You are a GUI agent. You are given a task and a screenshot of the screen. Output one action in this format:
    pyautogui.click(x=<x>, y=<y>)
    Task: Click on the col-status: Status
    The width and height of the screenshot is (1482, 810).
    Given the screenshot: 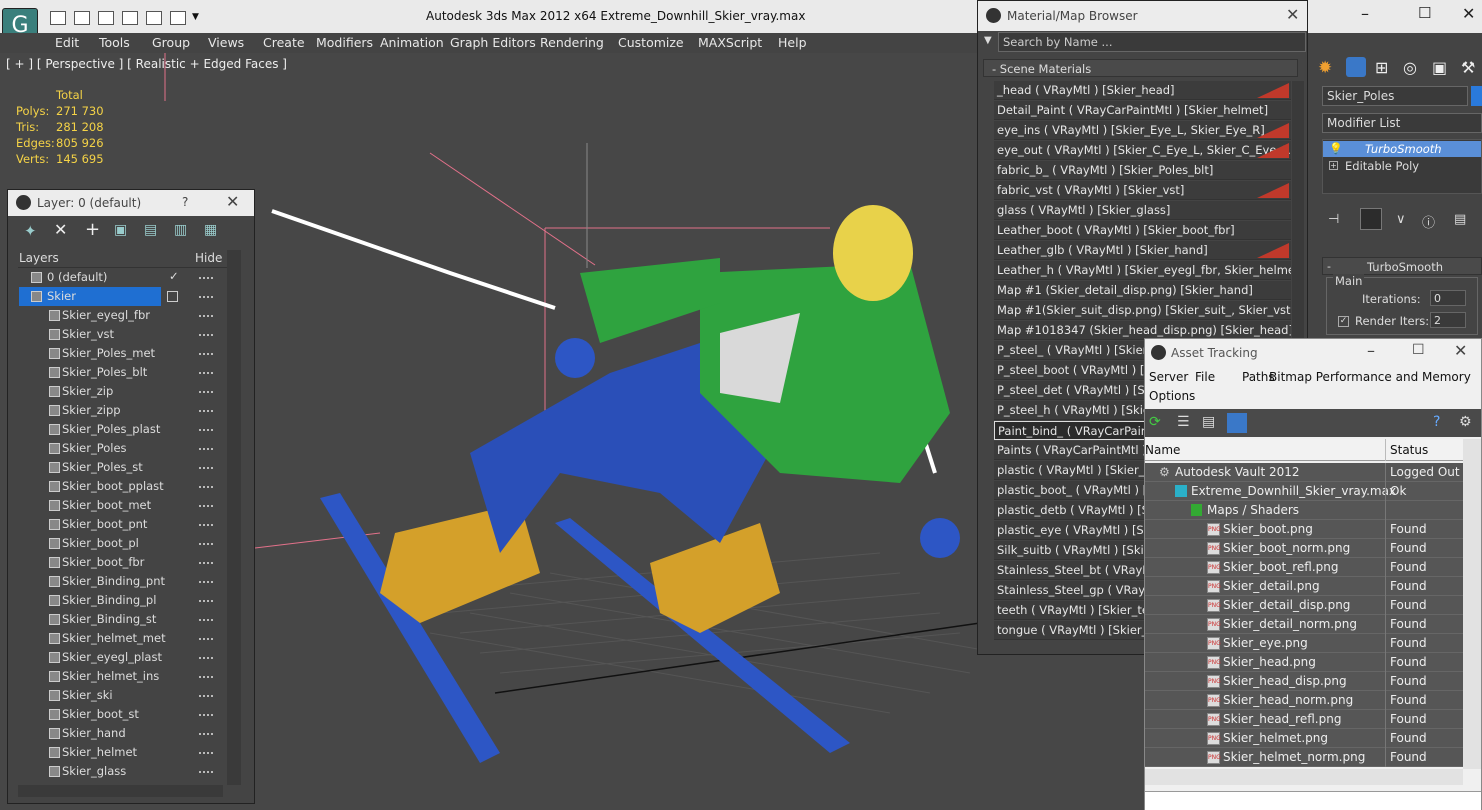 What is the action you would take?
    pyautogui.click(x=1409, y=450)
    